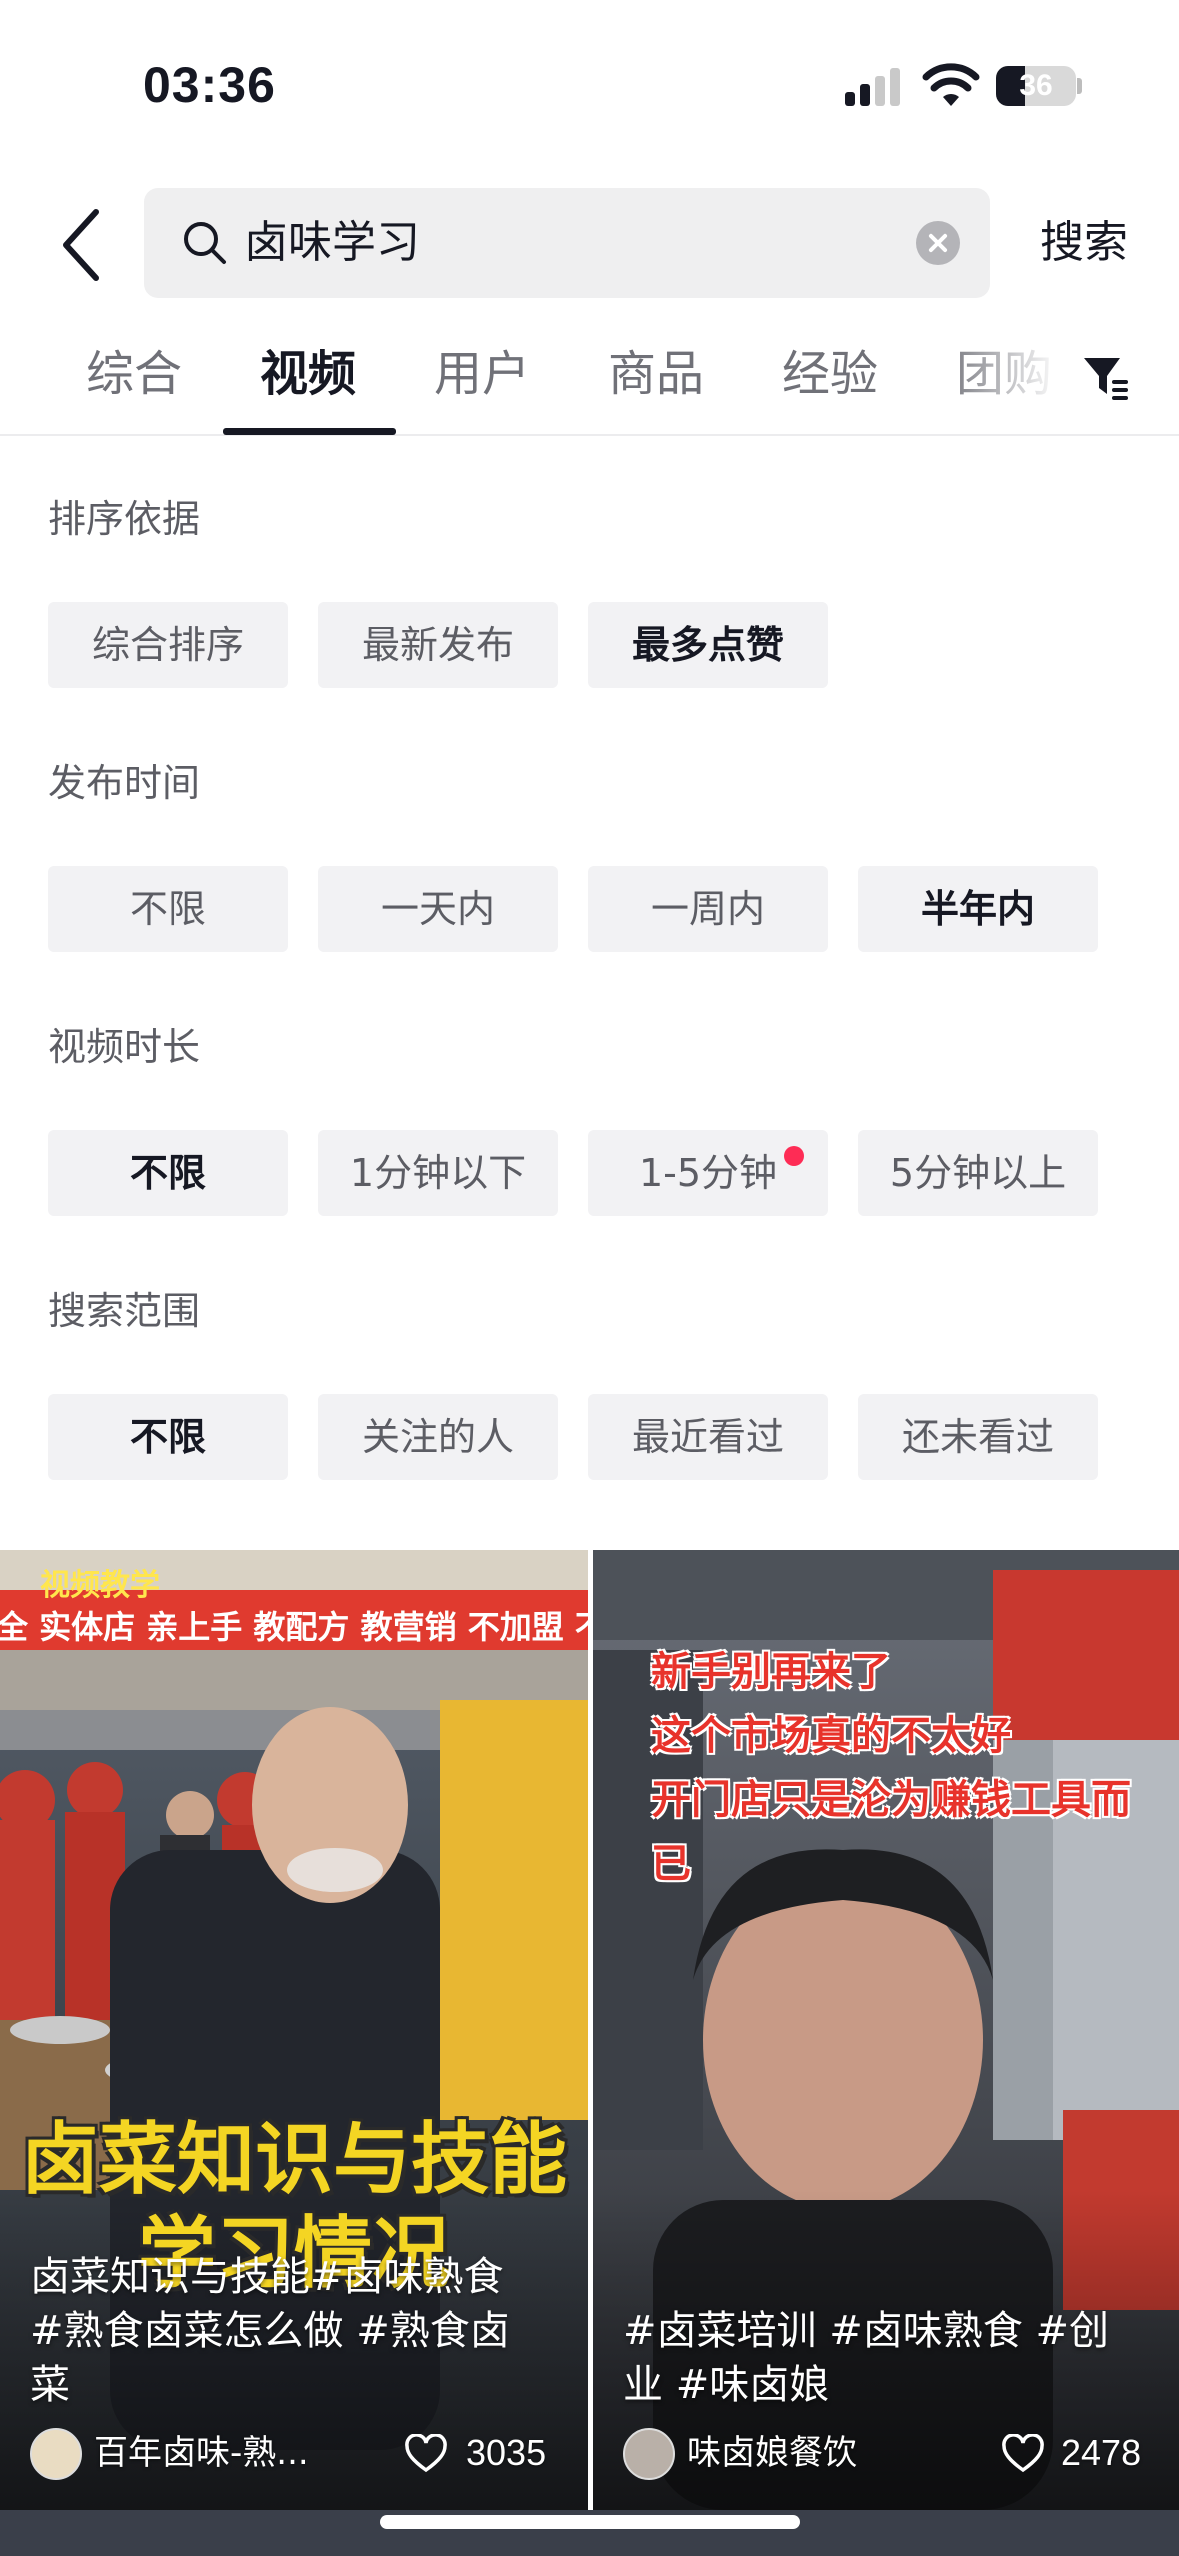 This screenshot has height=2556, width=1179. I want to click on duration-option-under-1min: 1分钟以下, so click(438, 1173).